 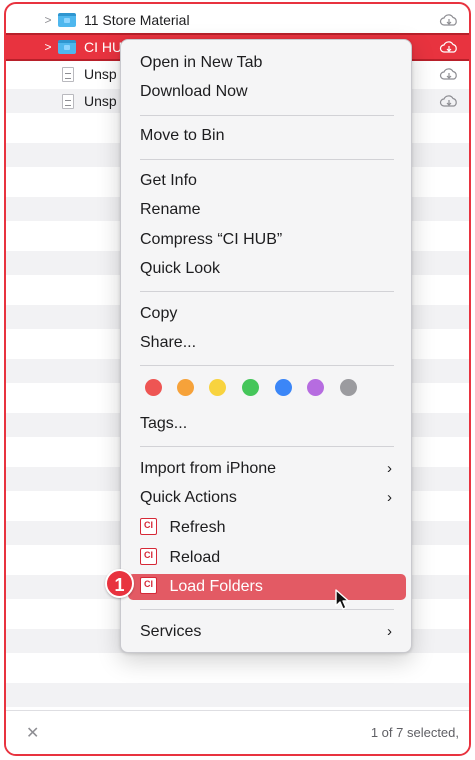 What do you see at coordinates (216, 586) in the screenshot?
I see `menu-item-label: Load Folders` at bounding box center [216, 586].